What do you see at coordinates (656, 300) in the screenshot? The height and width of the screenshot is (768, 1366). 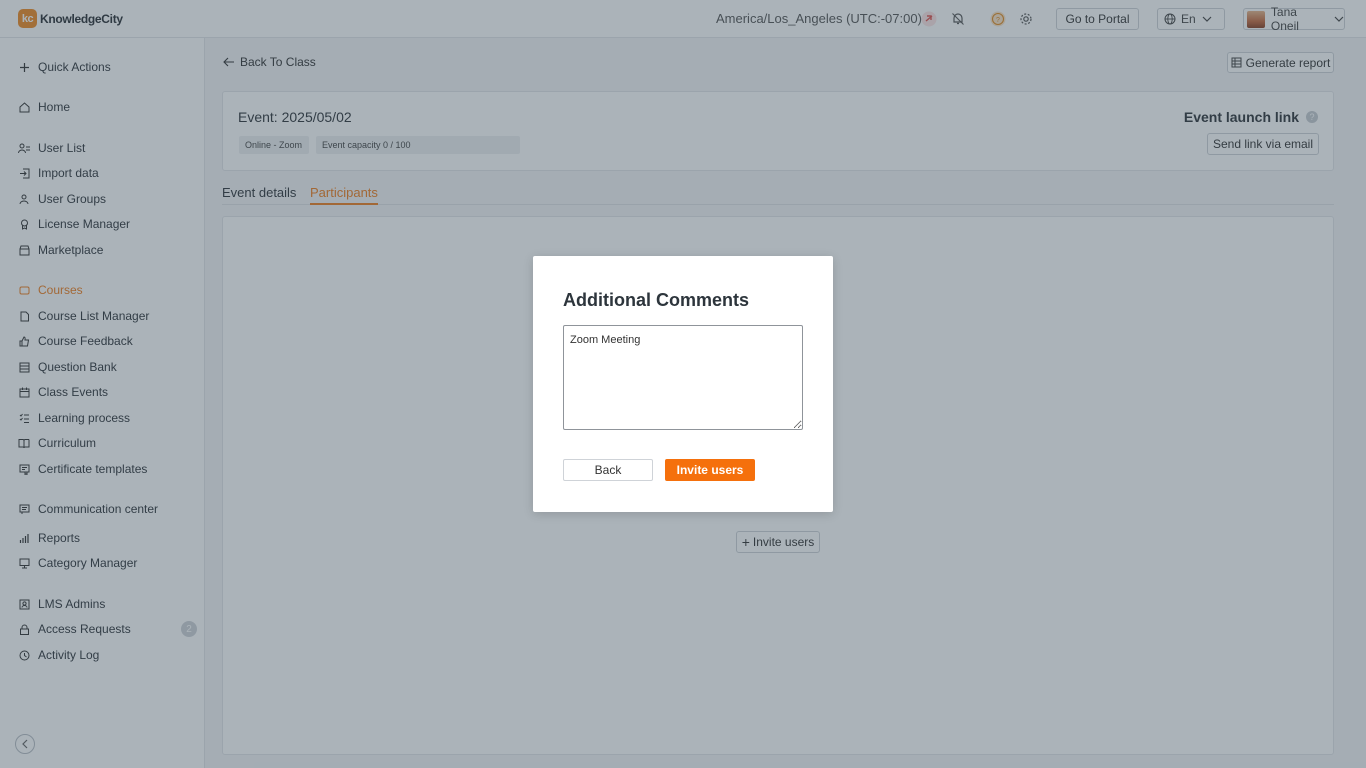 I see `dialog-title: Additional Comments` at bounding box center [656, 300].